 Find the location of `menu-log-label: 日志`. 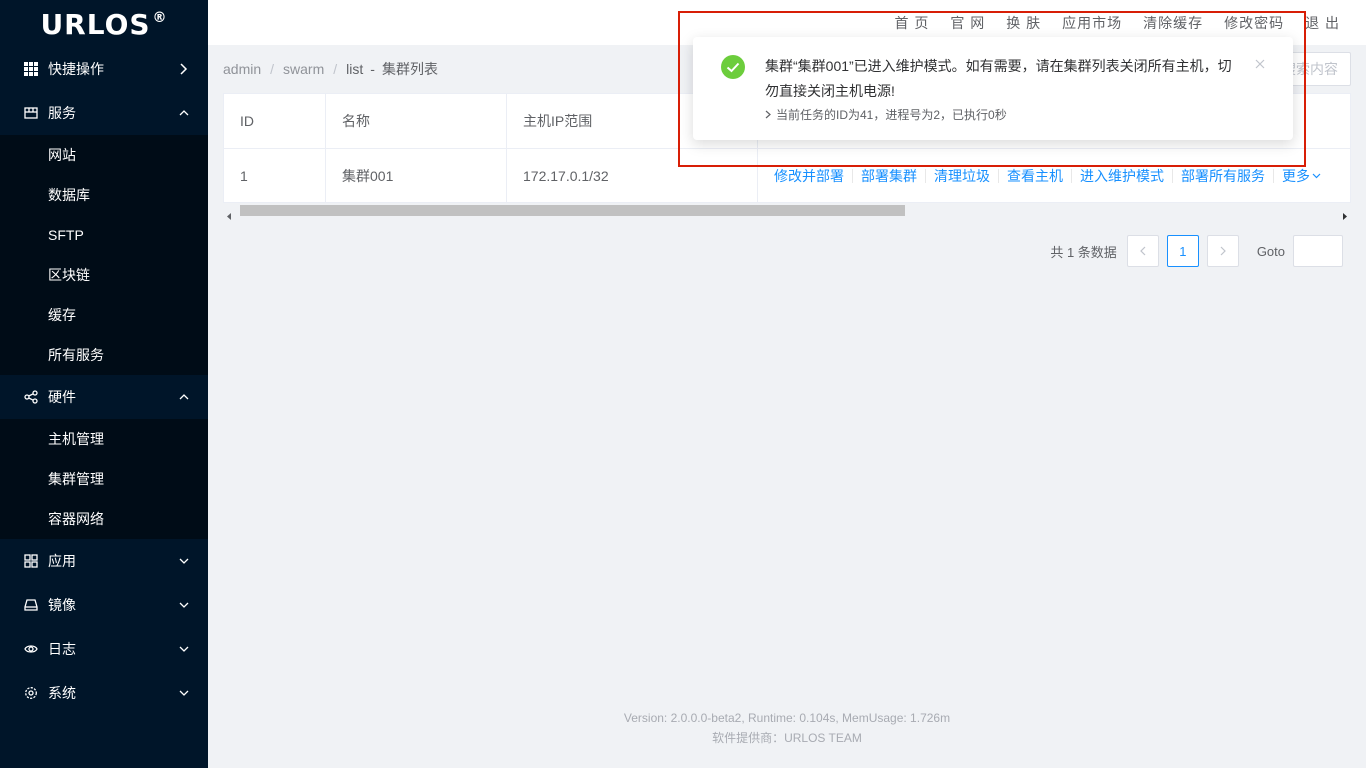

menu-log-label: 日志 is located at coordinates (62, 649).